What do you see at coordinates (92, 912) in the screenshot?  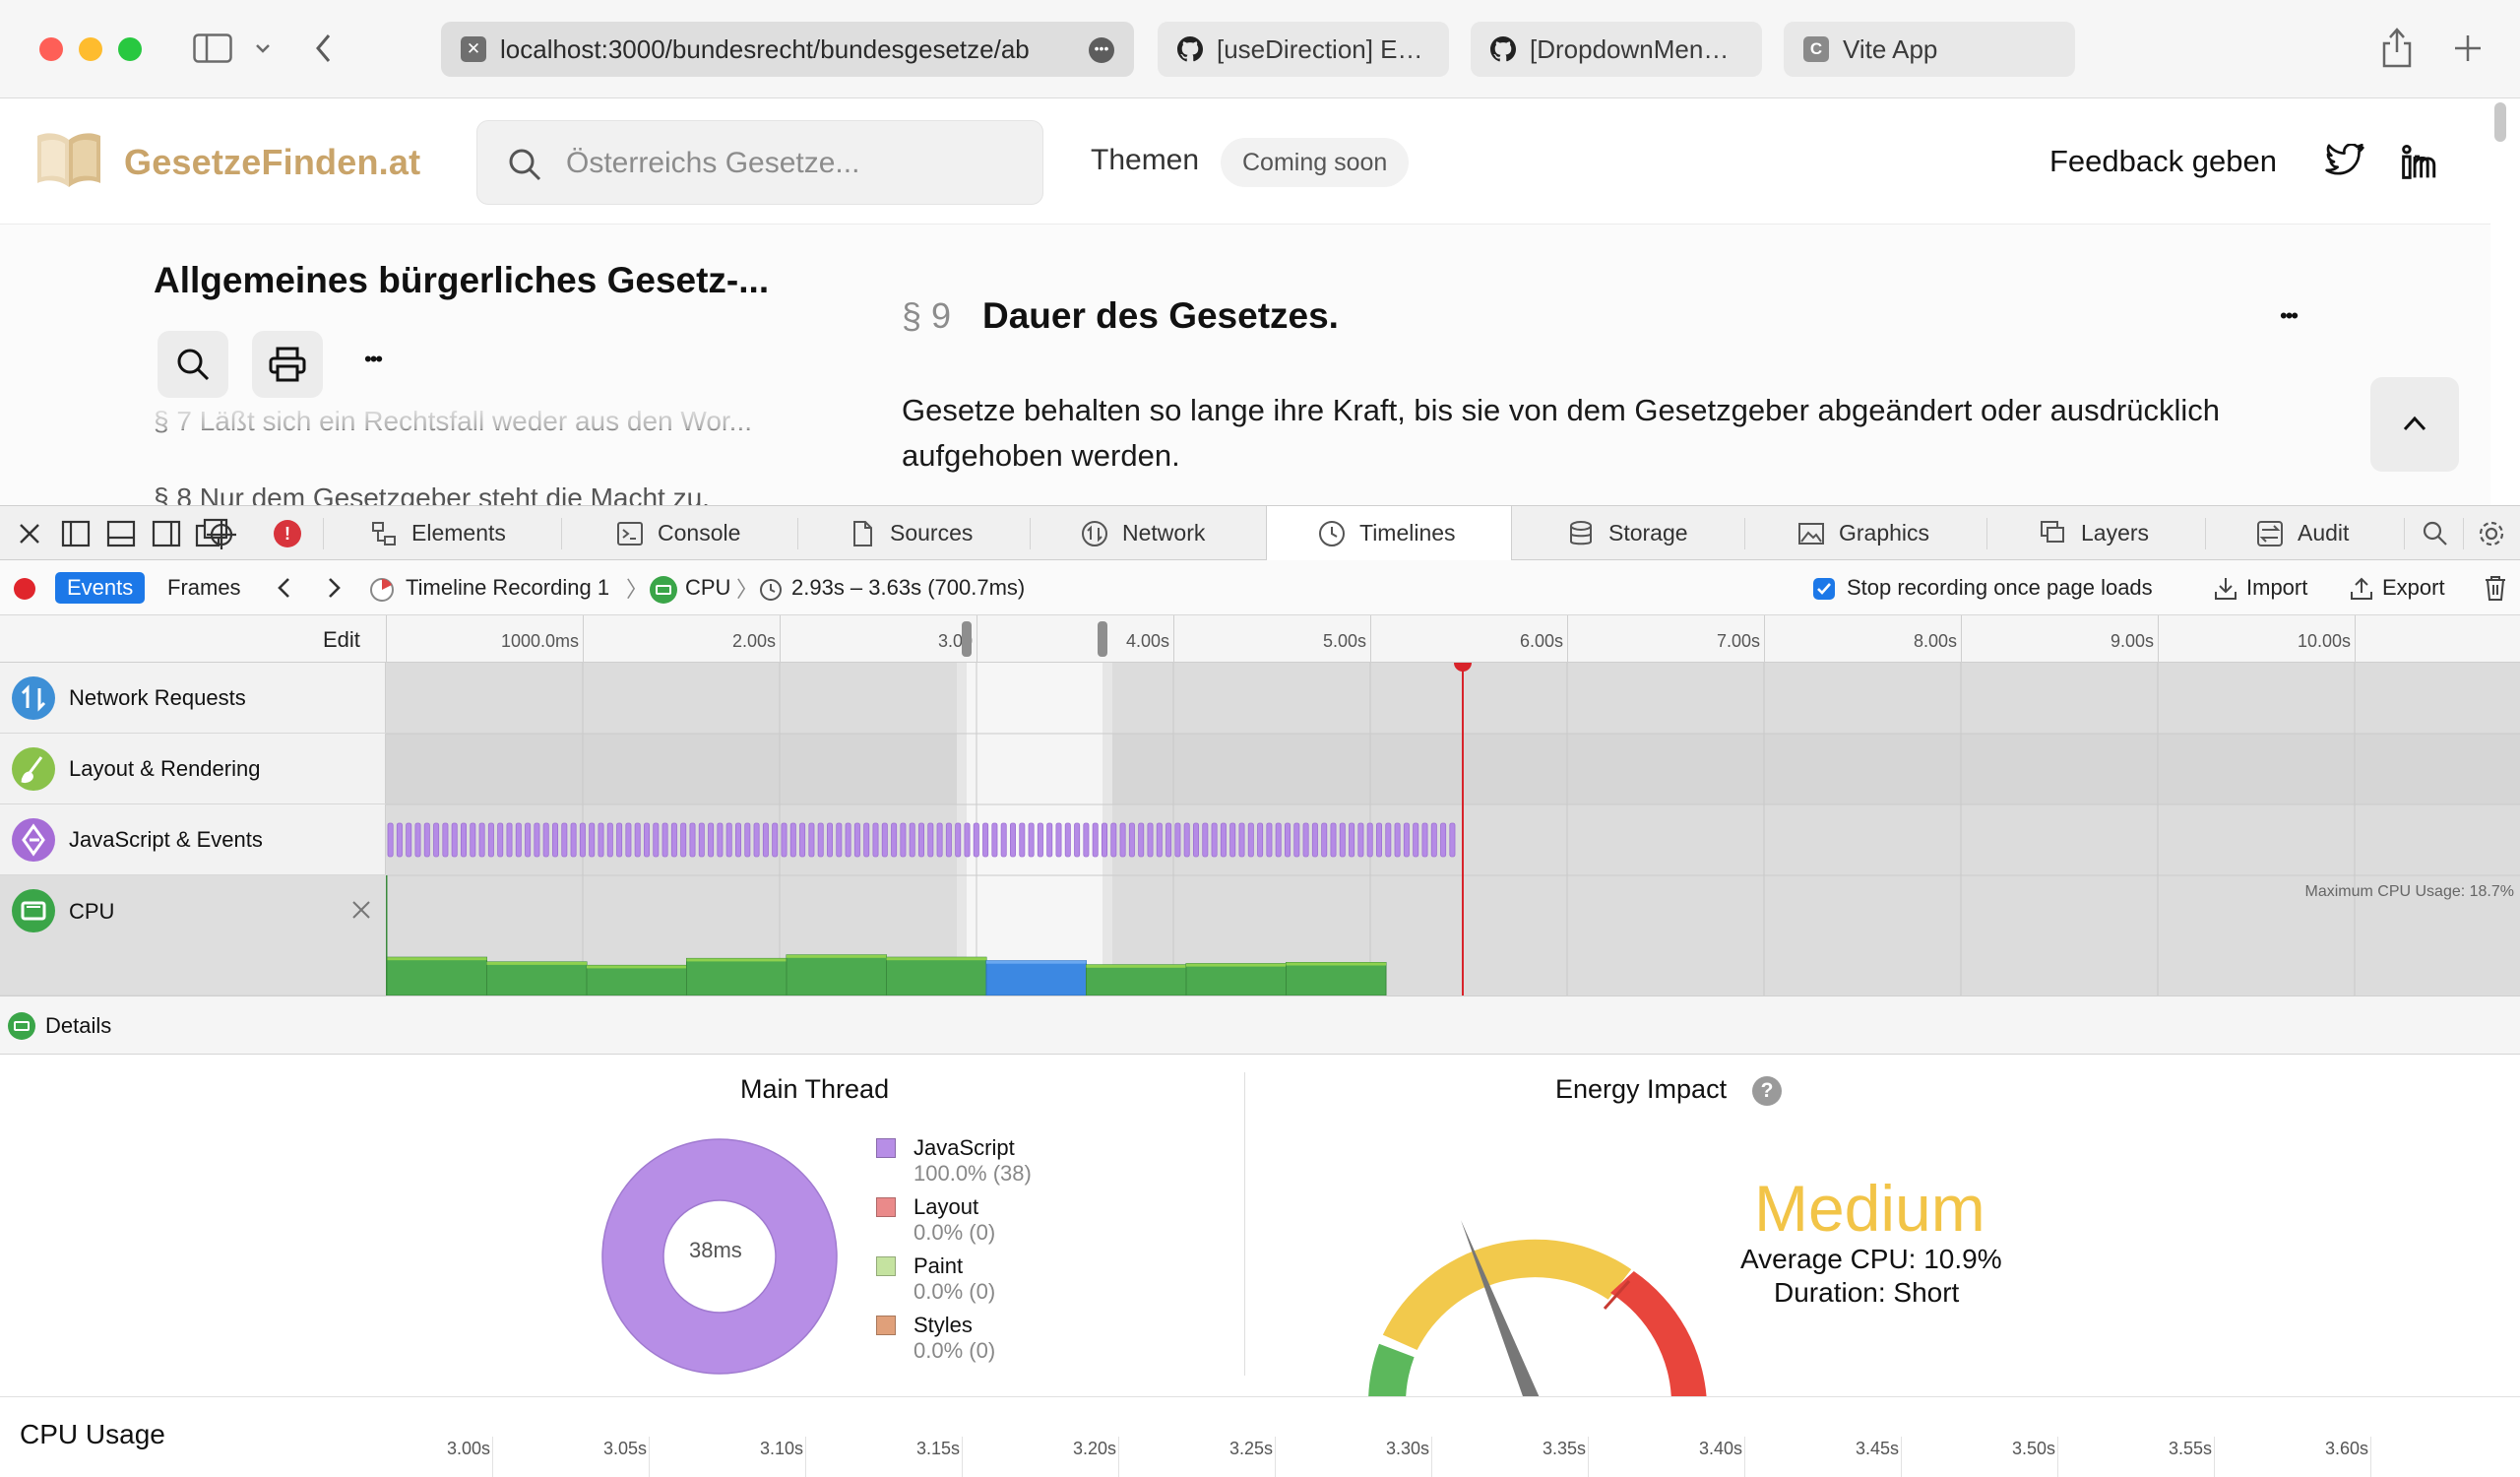 I see `track-label: CPU` at bounding box center [92, 912].